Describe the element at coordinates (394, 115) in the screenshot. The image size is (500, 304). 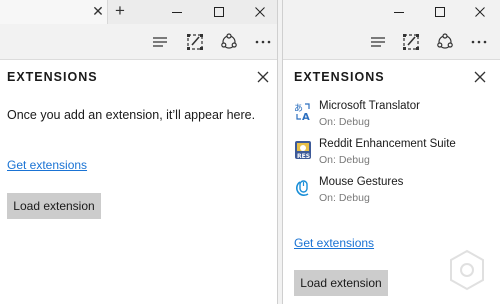
I see `extension-item-microsoft-translator: あ A Microsoft Translator On: Debug` at that location.